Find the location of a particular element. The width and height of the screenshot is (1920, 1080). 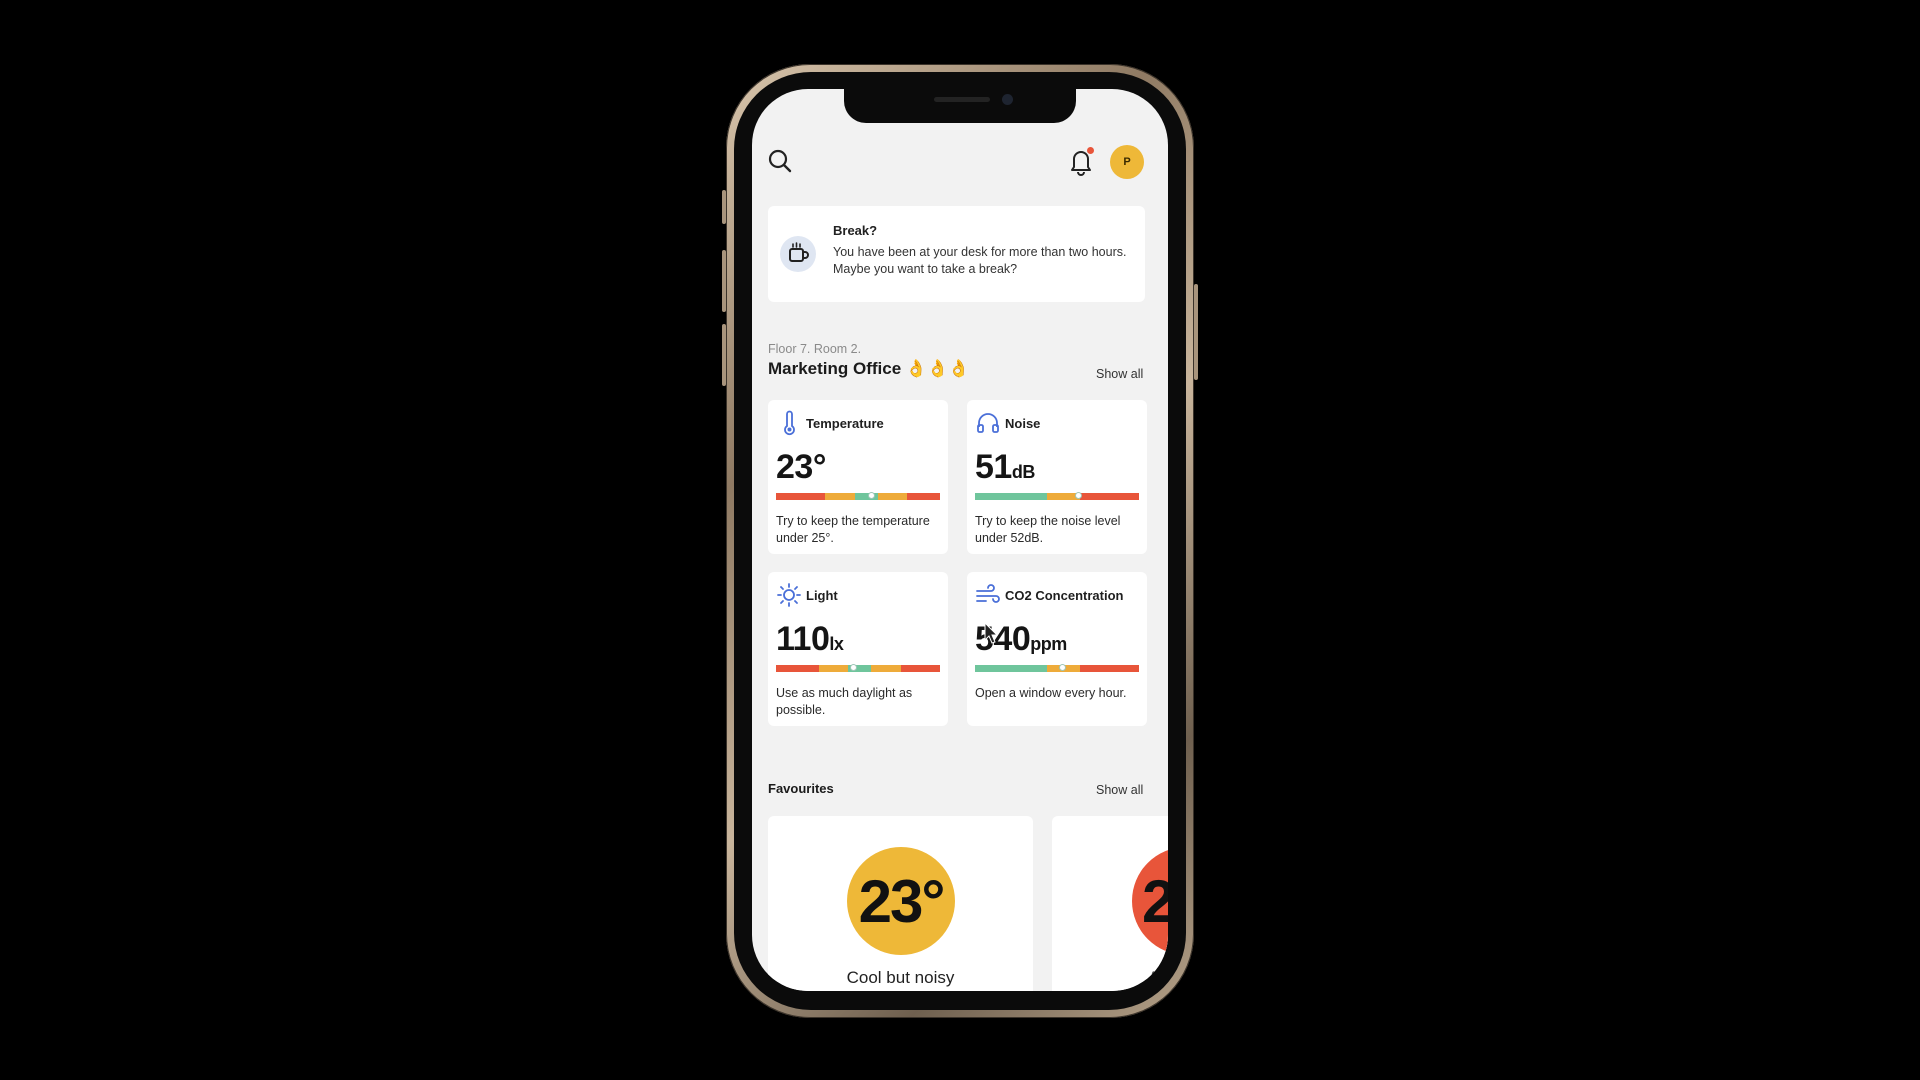

notification-dot is located at coordinates (1090, 150).